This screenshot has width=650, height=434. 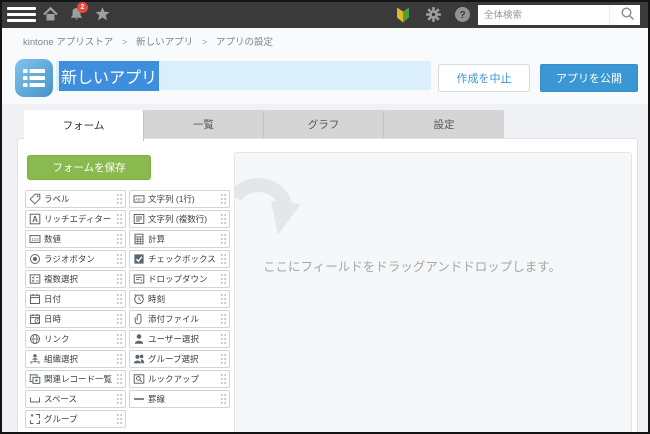 I want to click on app-list-icon, so click(x=34, y=78).